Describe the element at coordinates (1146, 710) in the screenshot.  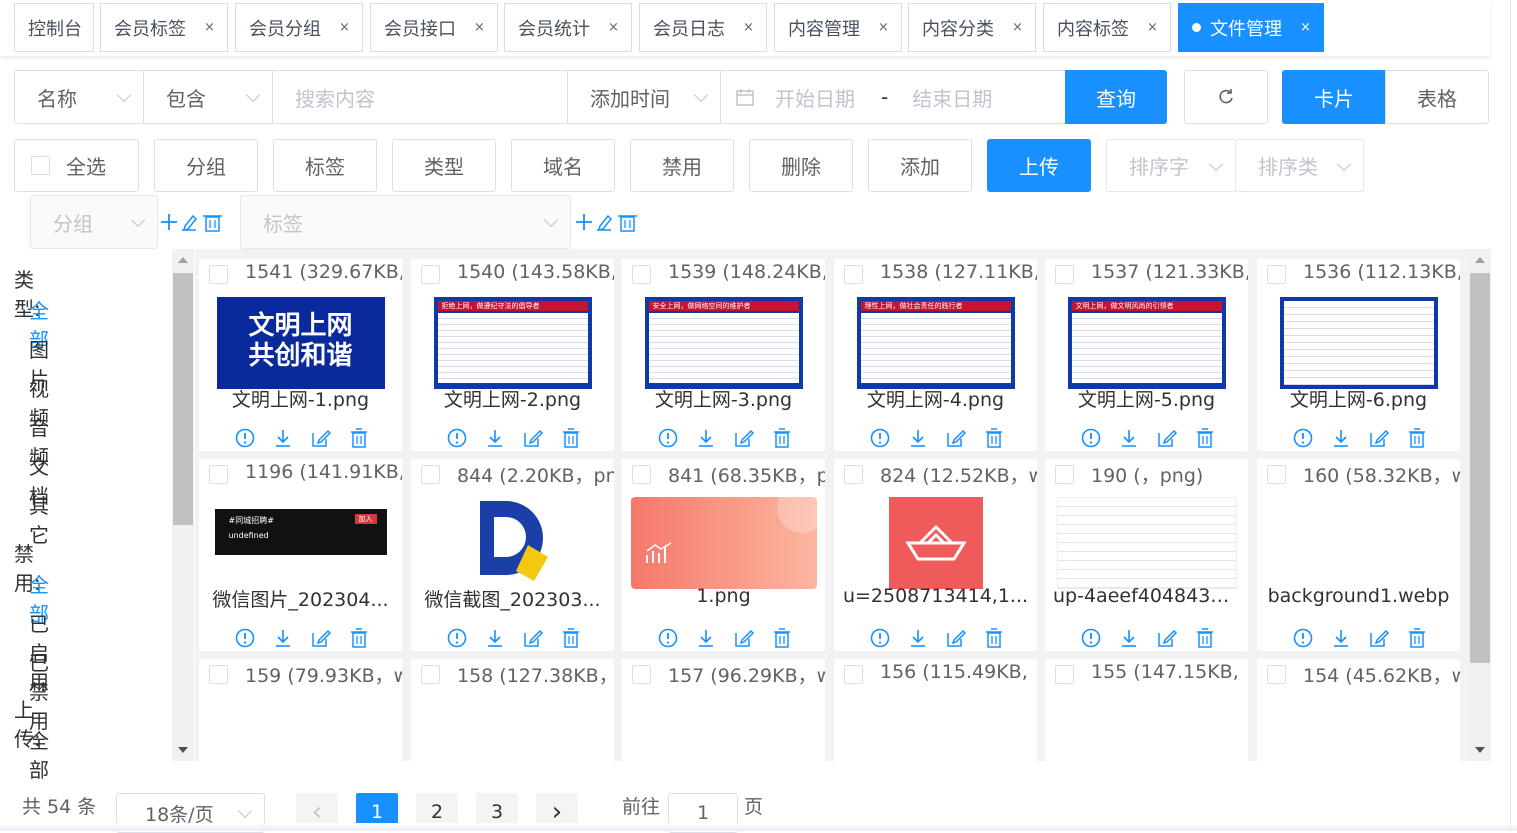
I see `file-card: 155 (147.15KB,` at that location.